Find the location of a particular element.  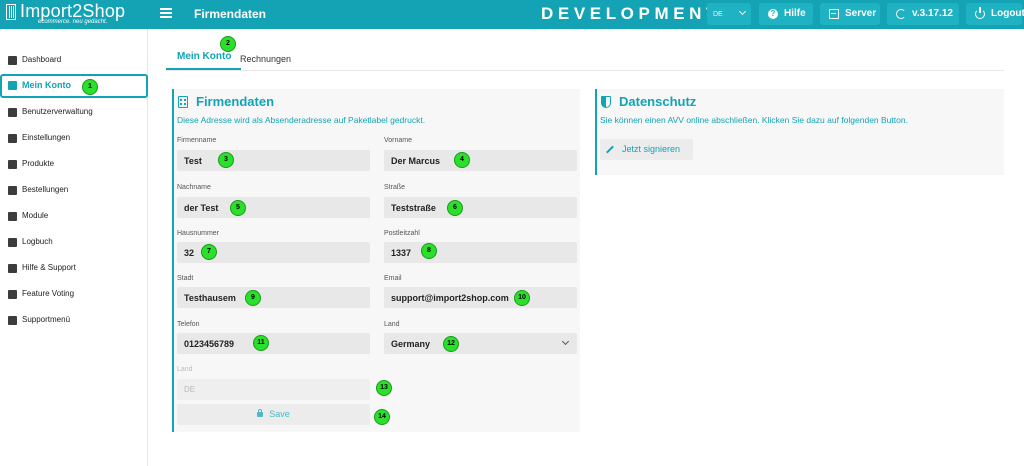

land-label: Land is located at coordinates (392, 324).